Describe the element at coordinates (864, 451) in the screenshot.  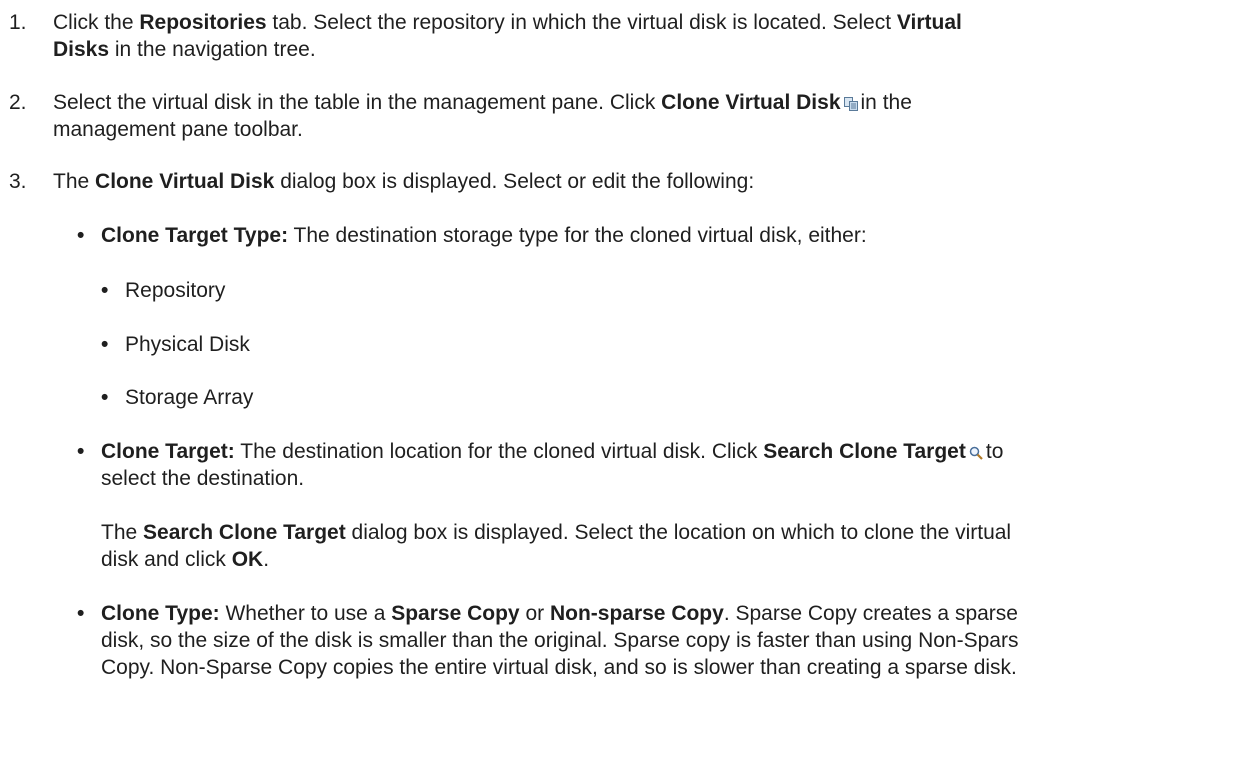
I see `search-clone-target-ref: Search Clone Target` at that location.